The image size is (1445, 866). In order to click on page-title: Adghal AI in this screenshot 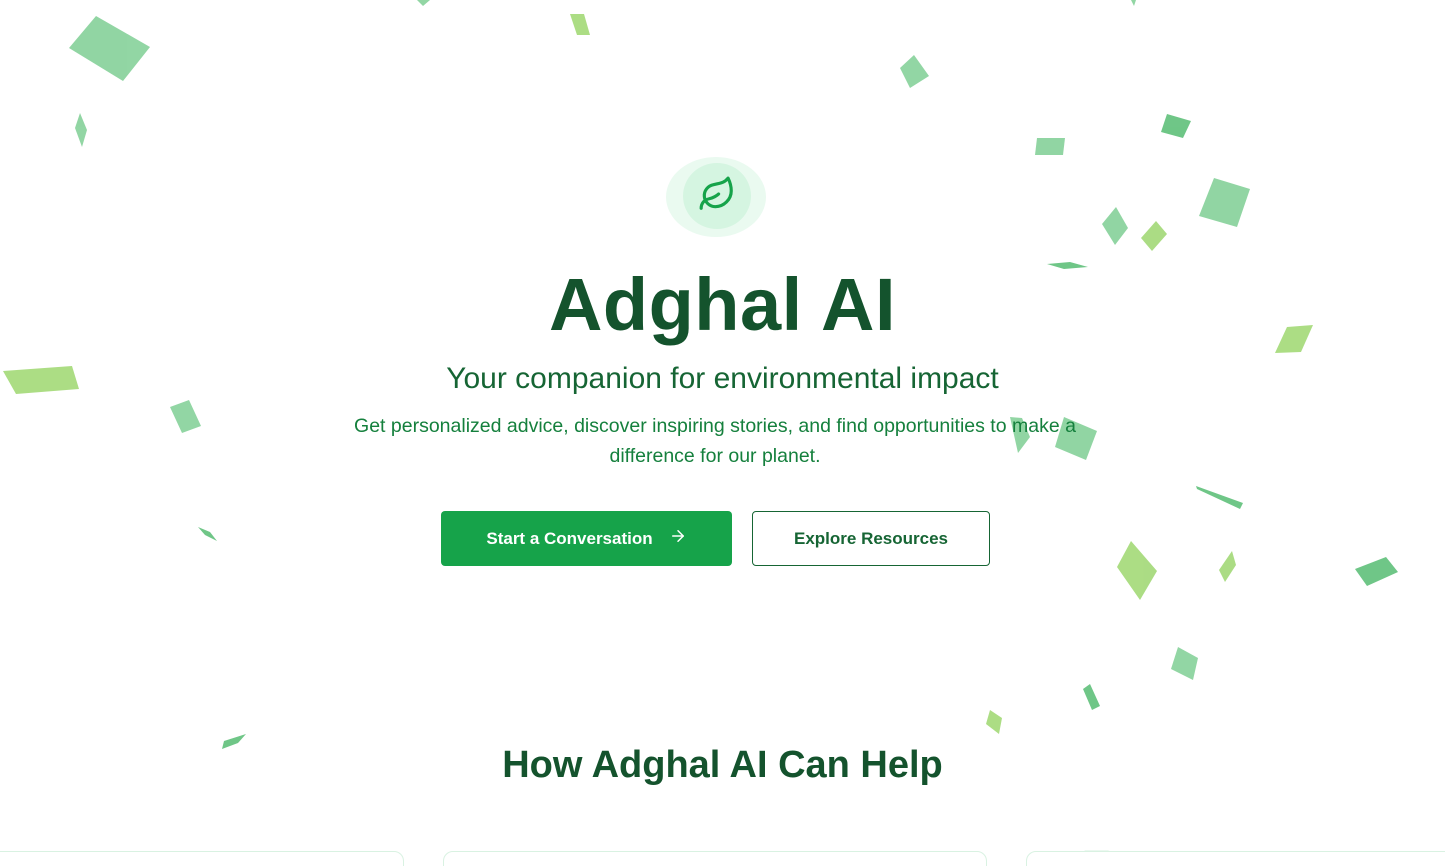, I will do `click(722, 304)`.